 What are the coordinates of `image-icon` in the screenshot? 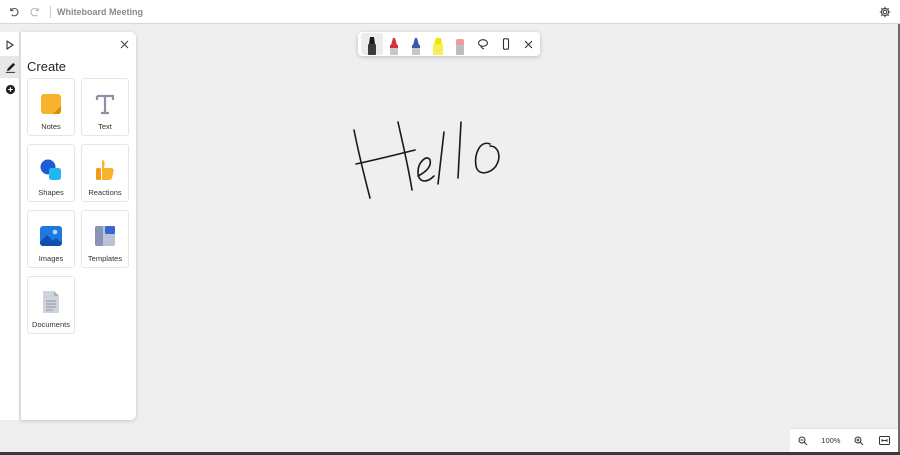 It's located at (51, 236).